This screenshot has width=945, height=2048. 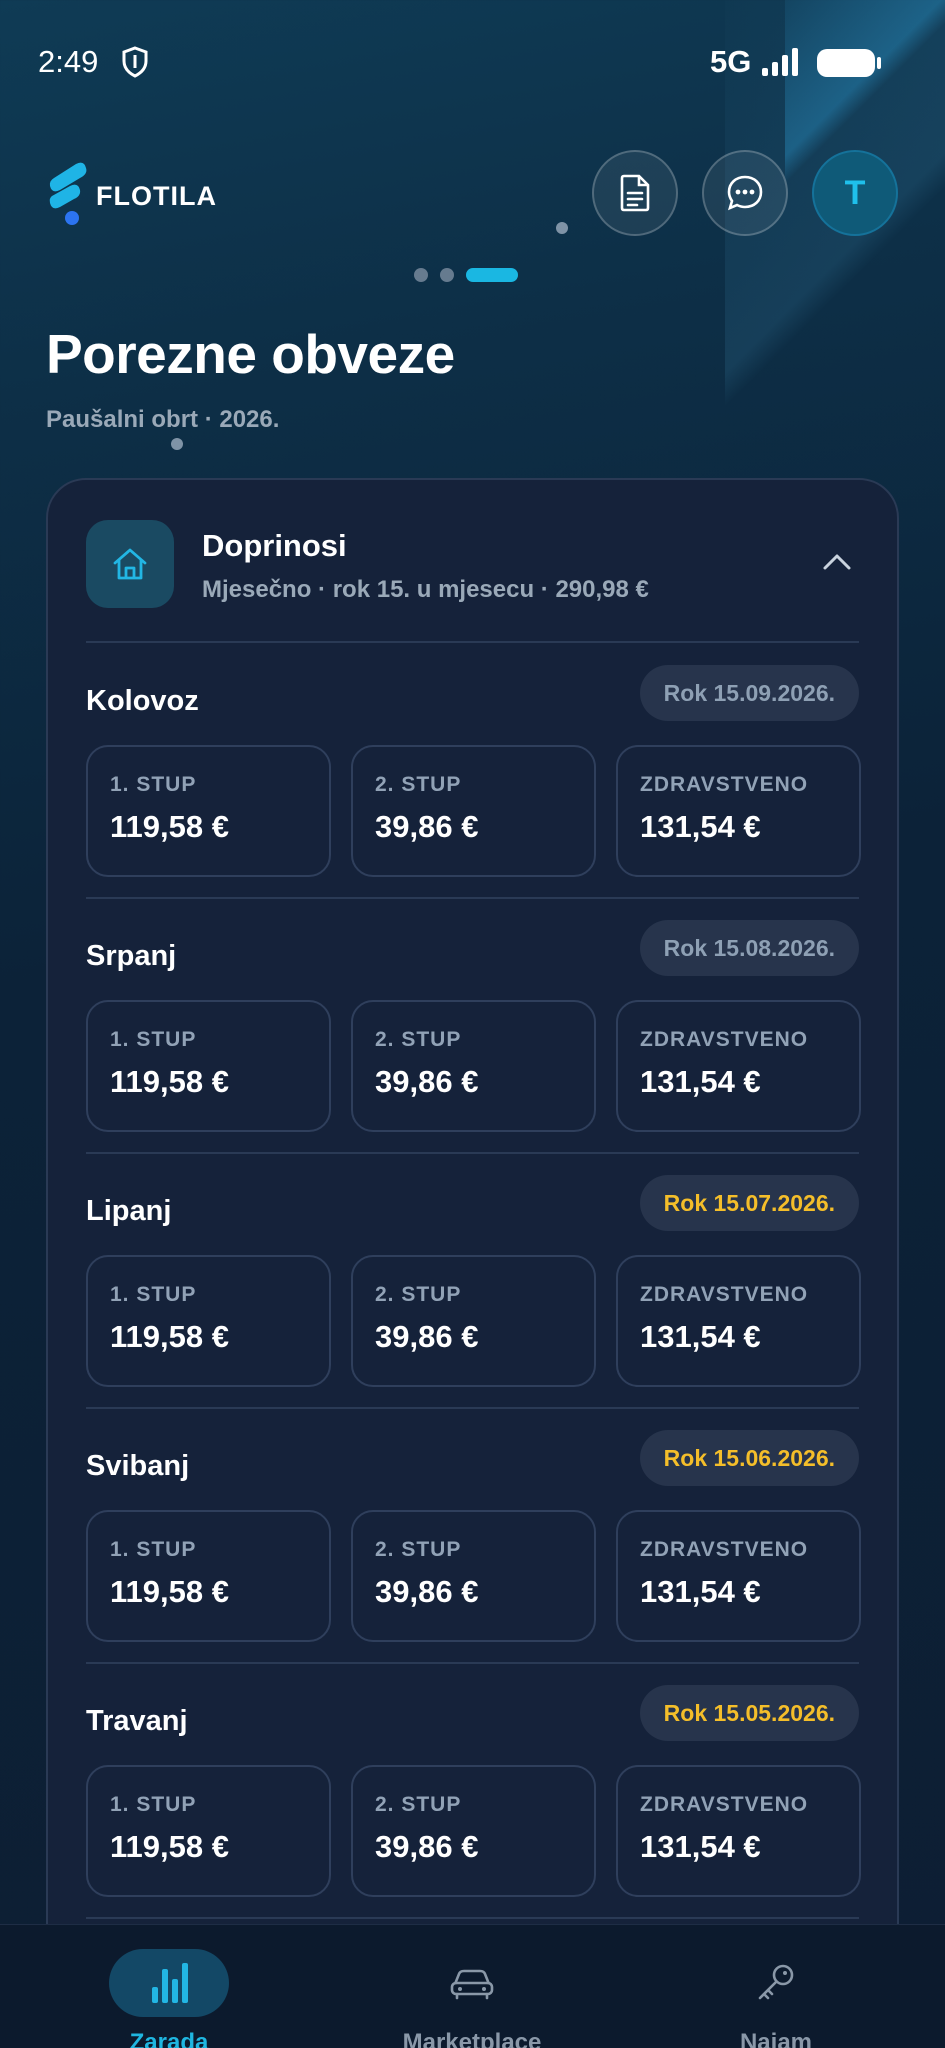 I want to click on nav-item-najam: Najam, so click(x=776, y=1998).